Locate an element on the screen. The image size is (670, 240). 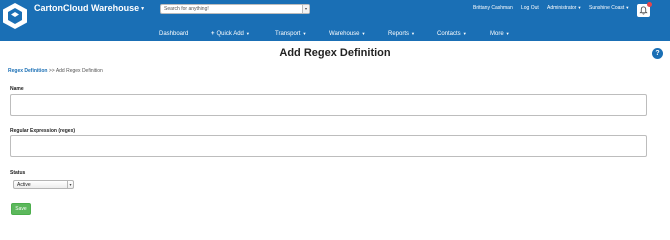
role-menu: Administrator▼ is located at coordinates (564, 8).